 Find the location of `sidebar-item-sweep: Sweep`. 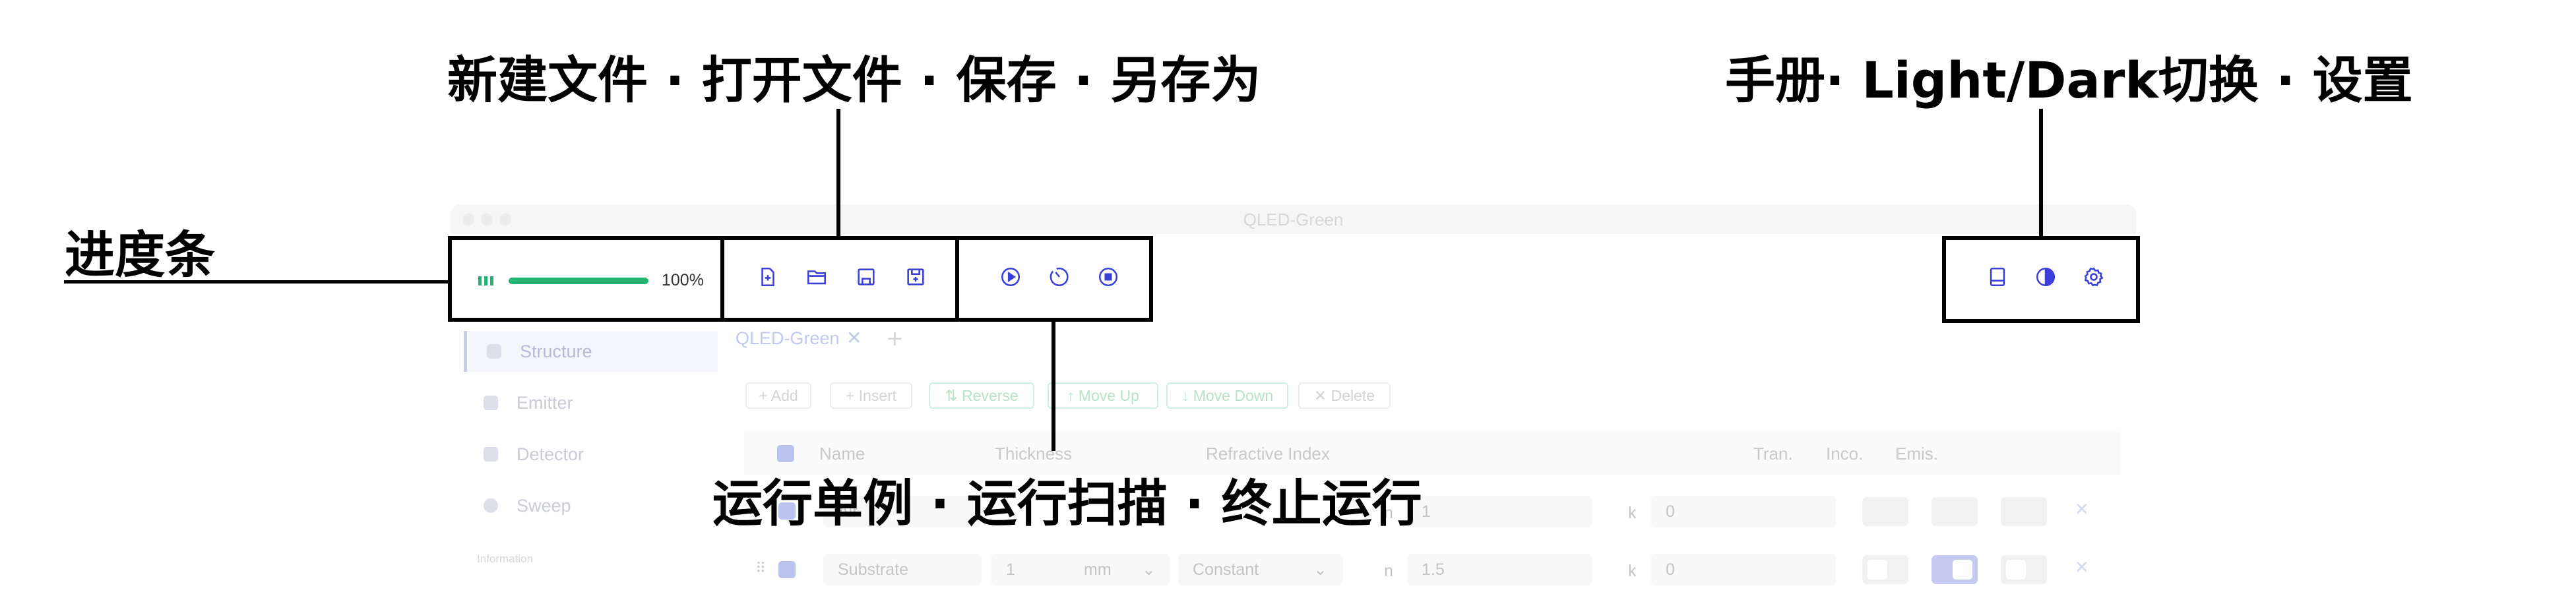

sidebar-item-sweep: Sweep is located at coordinates (589, 505).